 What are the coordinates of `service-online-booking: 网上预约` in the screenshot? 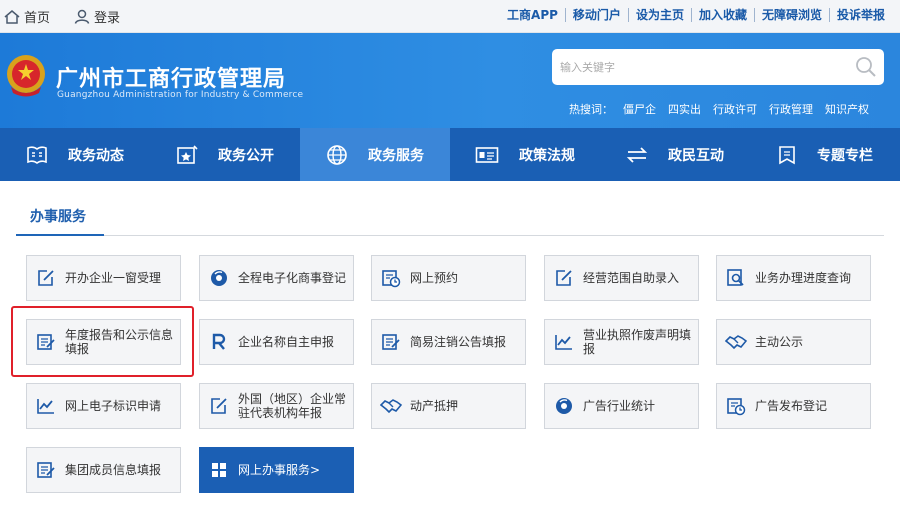 It's located at (448, 278).